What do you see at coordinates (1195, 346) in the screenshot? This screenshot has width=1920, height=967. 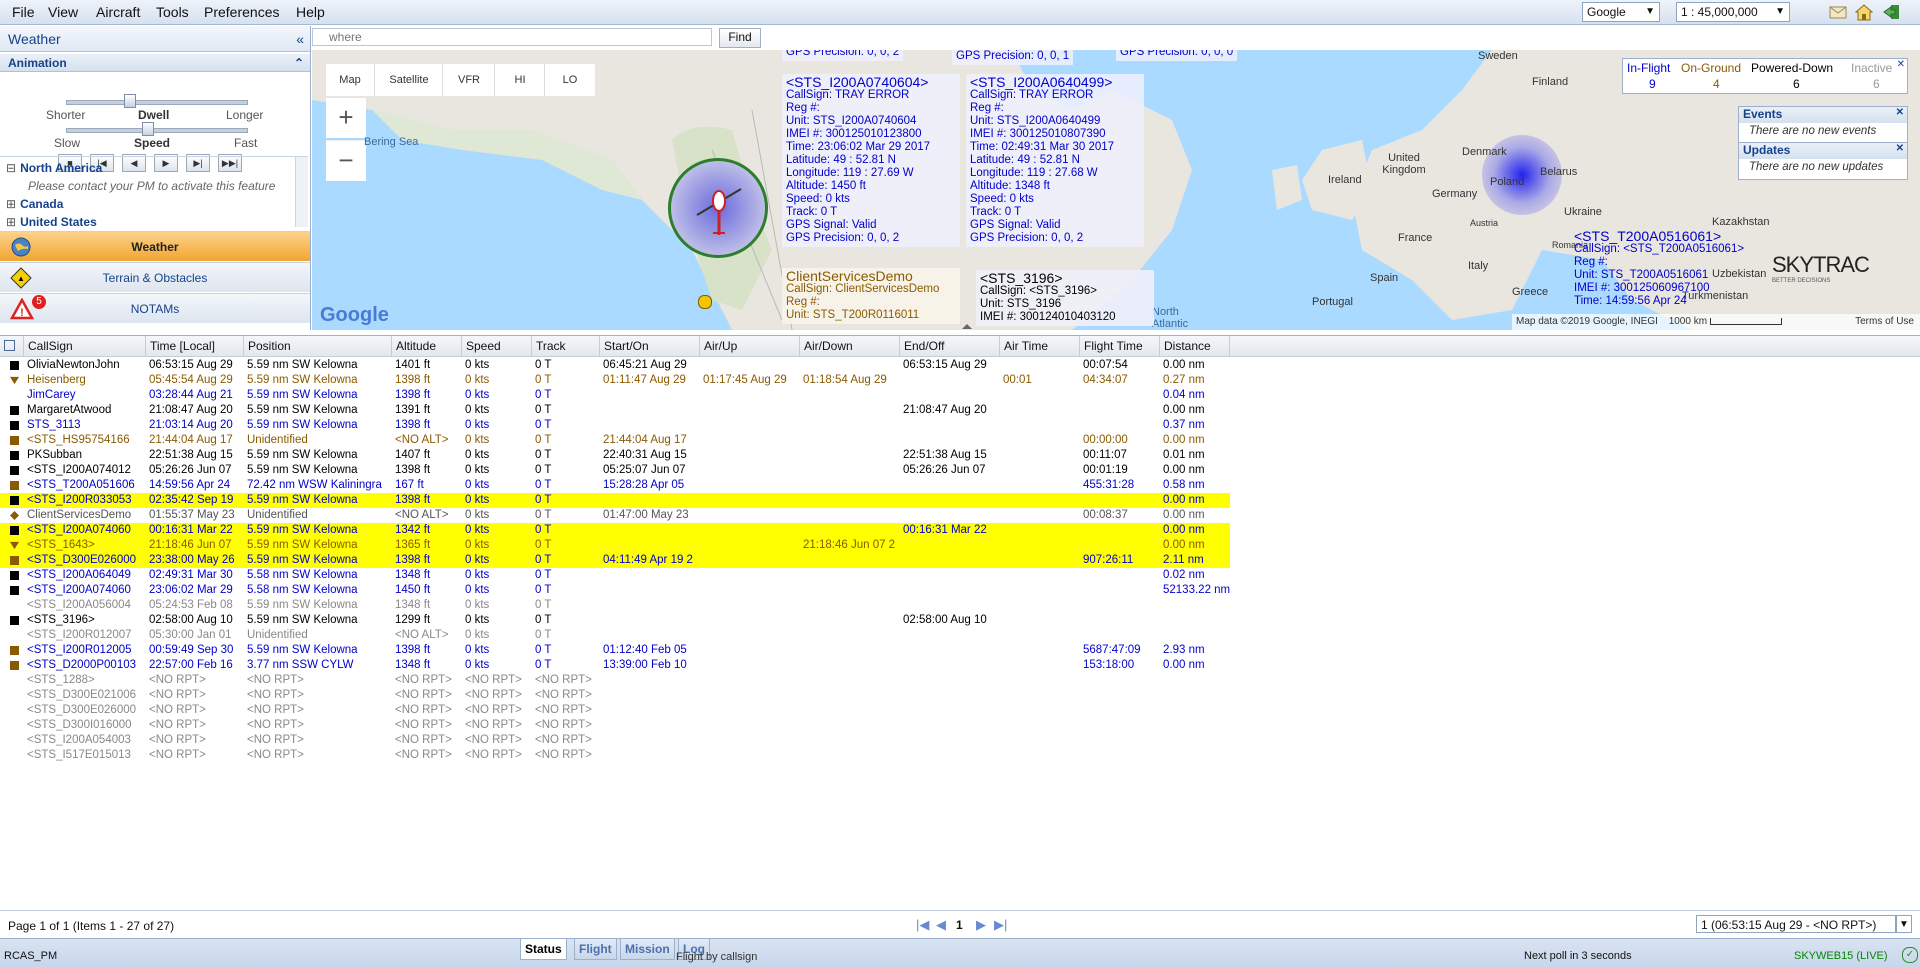 I see `column-header: Distance` at bounding box center [1195, 346].